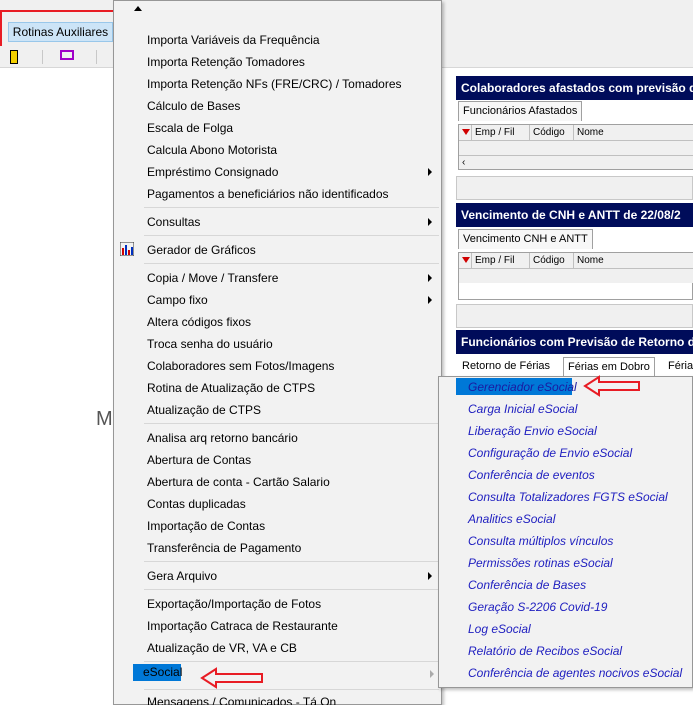 The image size is (693, 705). I want to click on menu-item-escala-folga: Escala de Folga, so click(277, 128).